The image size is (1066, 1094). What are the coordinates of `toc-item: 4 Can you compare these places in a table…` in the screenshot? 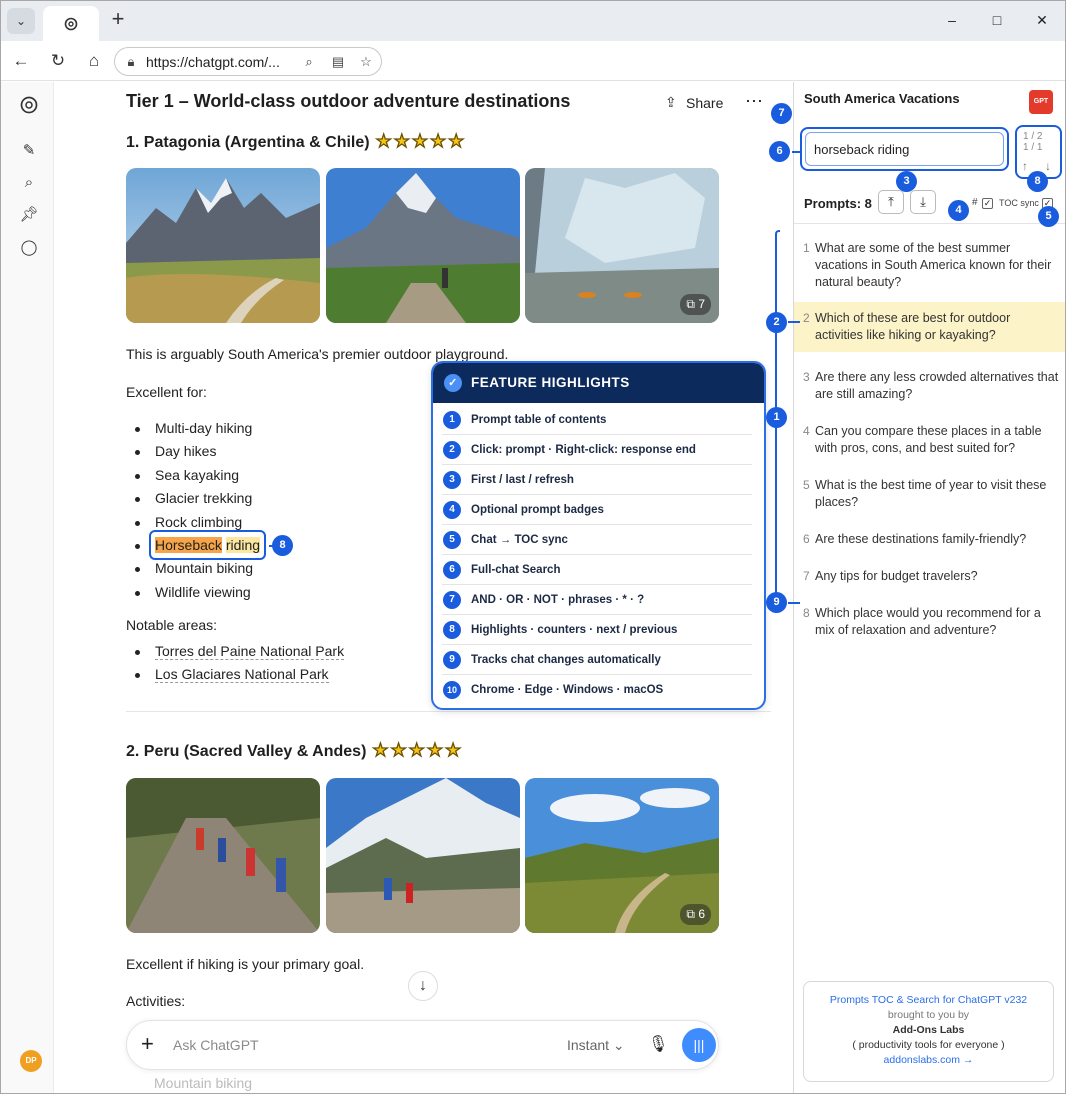 It's located at (929, 440).